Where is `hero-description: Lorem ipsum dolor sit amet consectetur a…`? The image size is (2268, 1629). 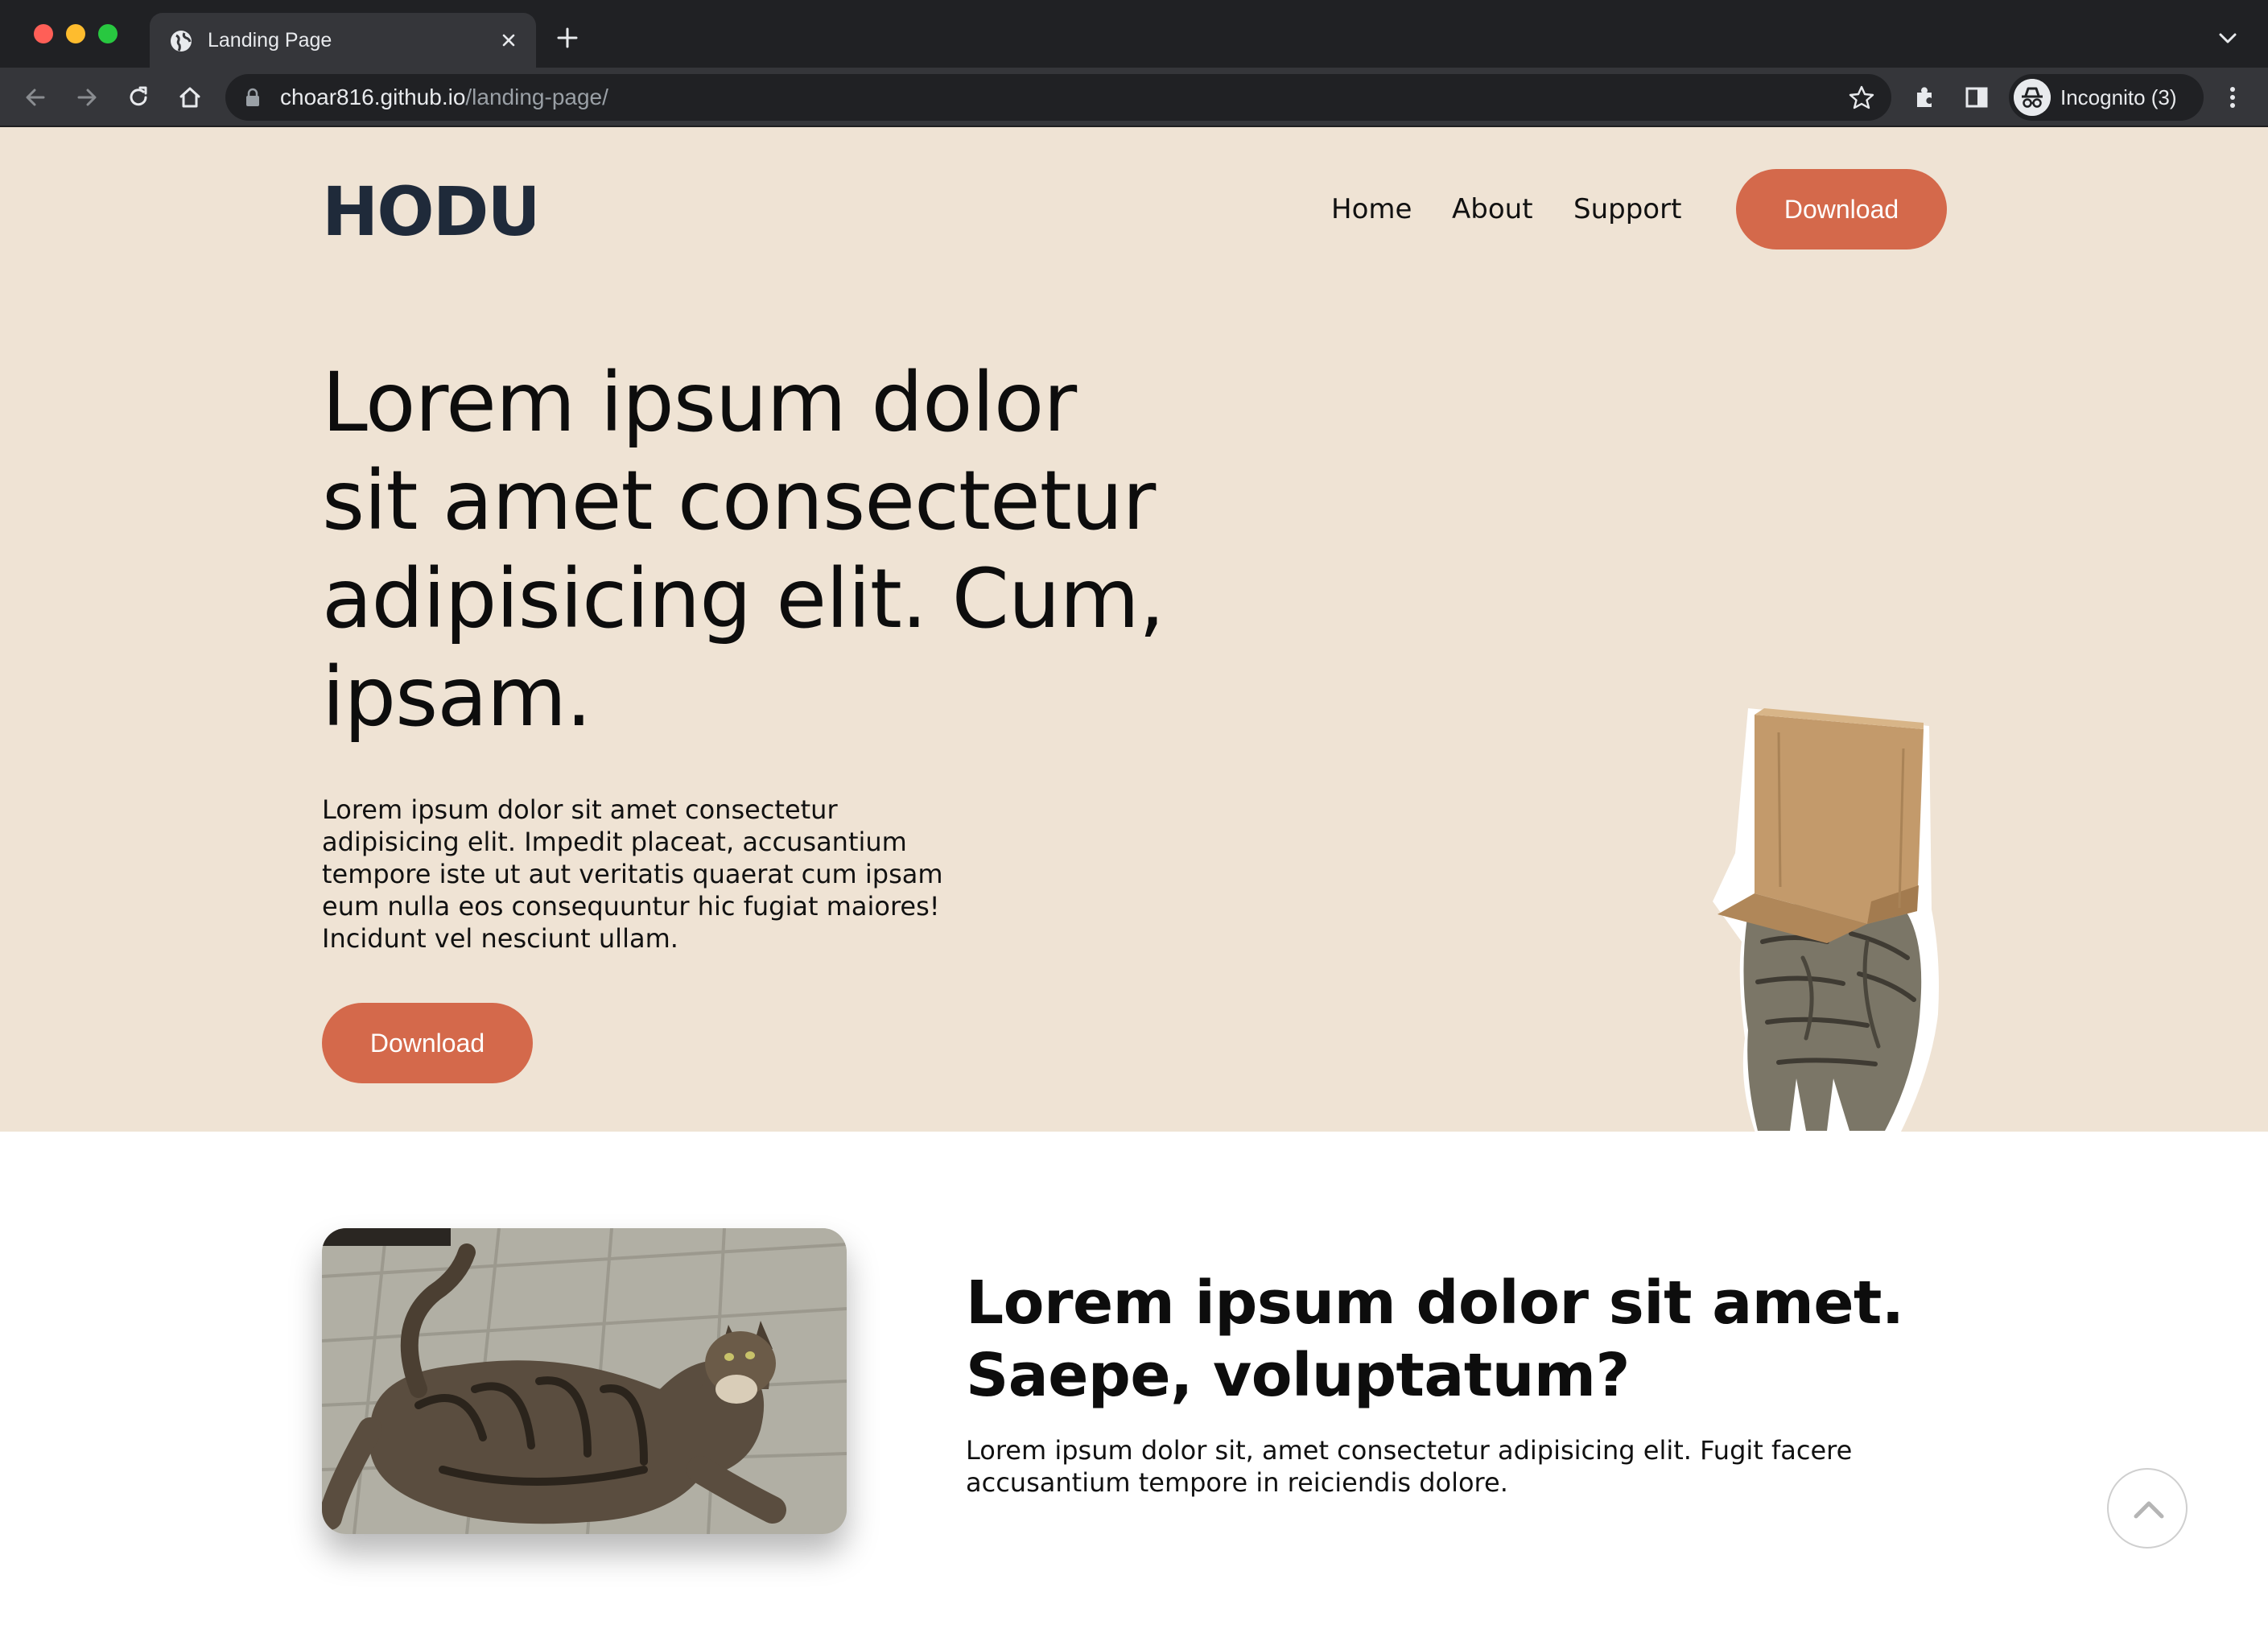
hero-description: Lorem ipsum dolor sit amet consectetur a… is located at coordinates (632, 874).